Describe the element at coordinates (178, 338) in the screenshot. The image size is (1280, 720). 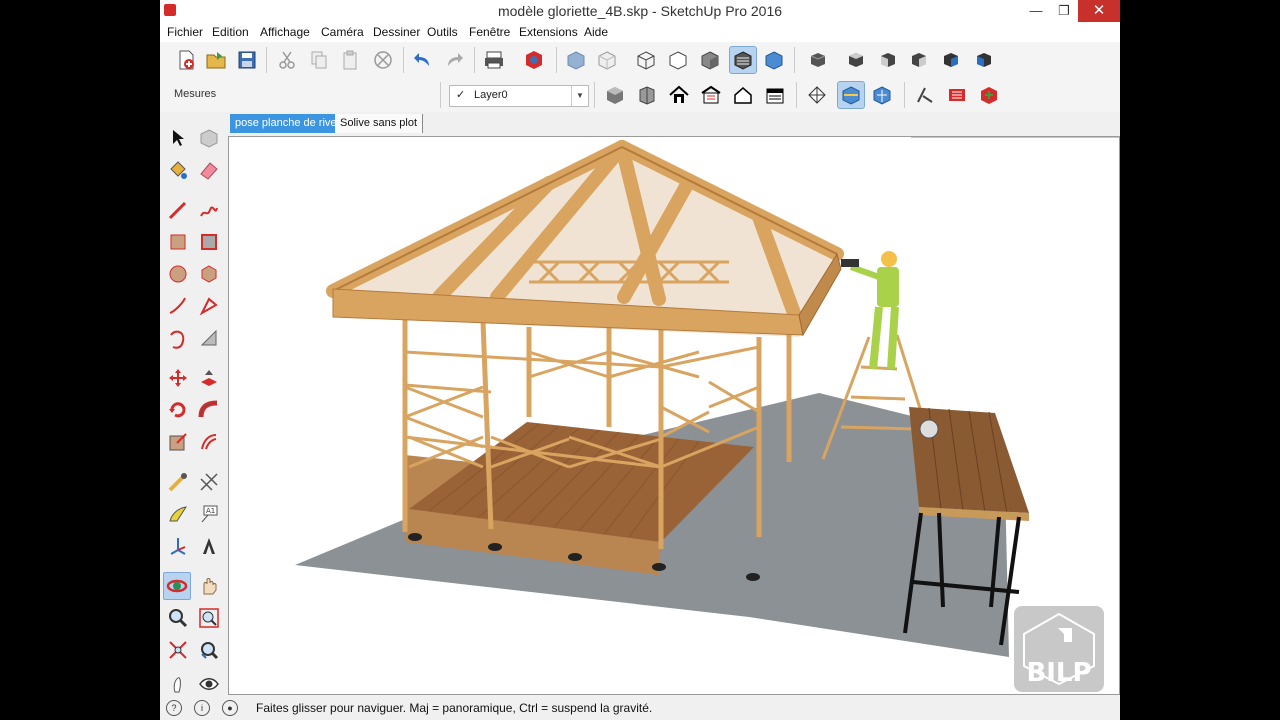
I see `arc-3pt-icon` at that location.